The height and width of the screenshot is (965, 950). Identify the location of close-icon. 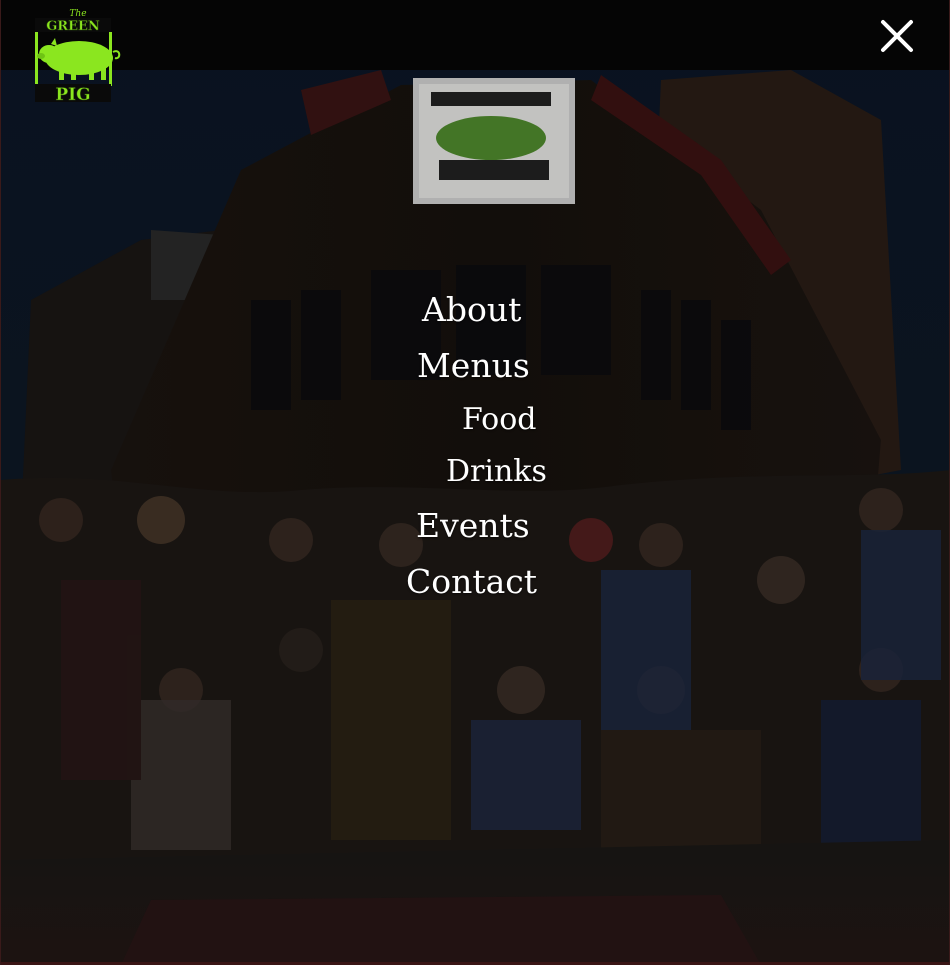
(897, 36).